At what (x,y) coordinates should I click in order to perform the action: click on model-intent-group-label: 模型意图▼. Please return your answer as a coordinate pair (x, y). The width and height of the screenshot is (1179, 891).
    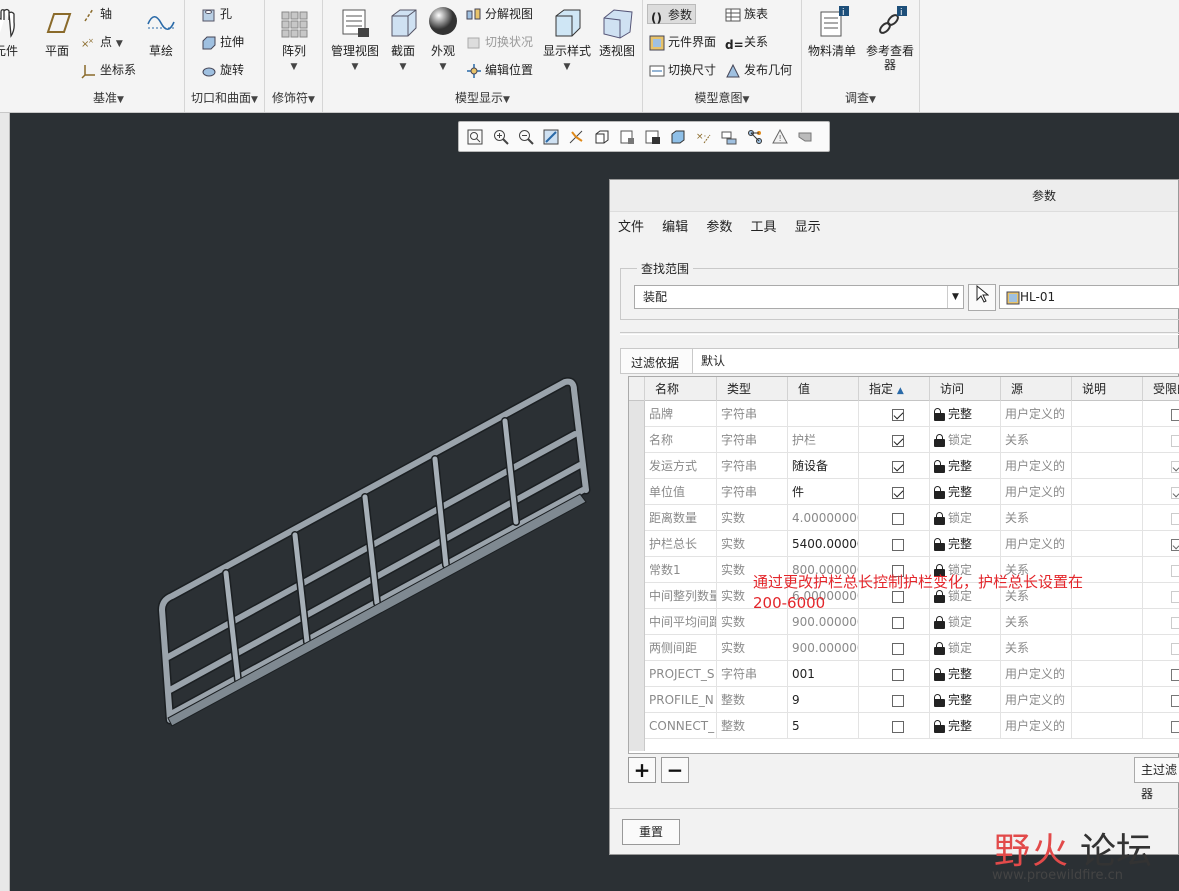
    Looking at the image, I should click on (722, 97).